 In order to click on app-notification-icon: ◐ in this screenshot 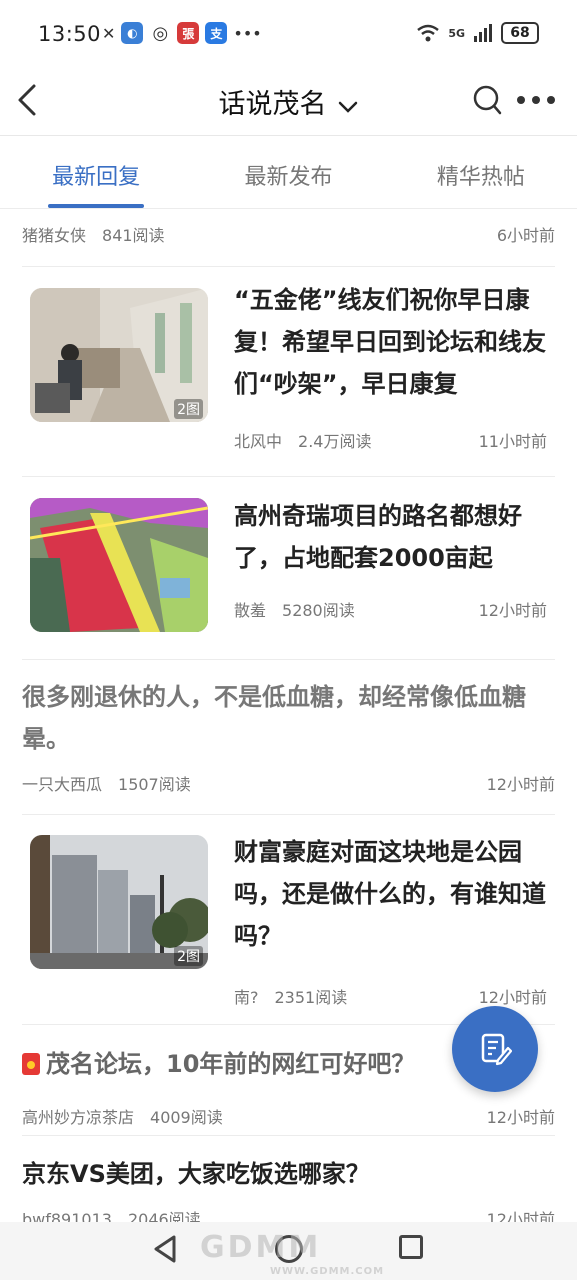, I will do `click(132, 33)`.